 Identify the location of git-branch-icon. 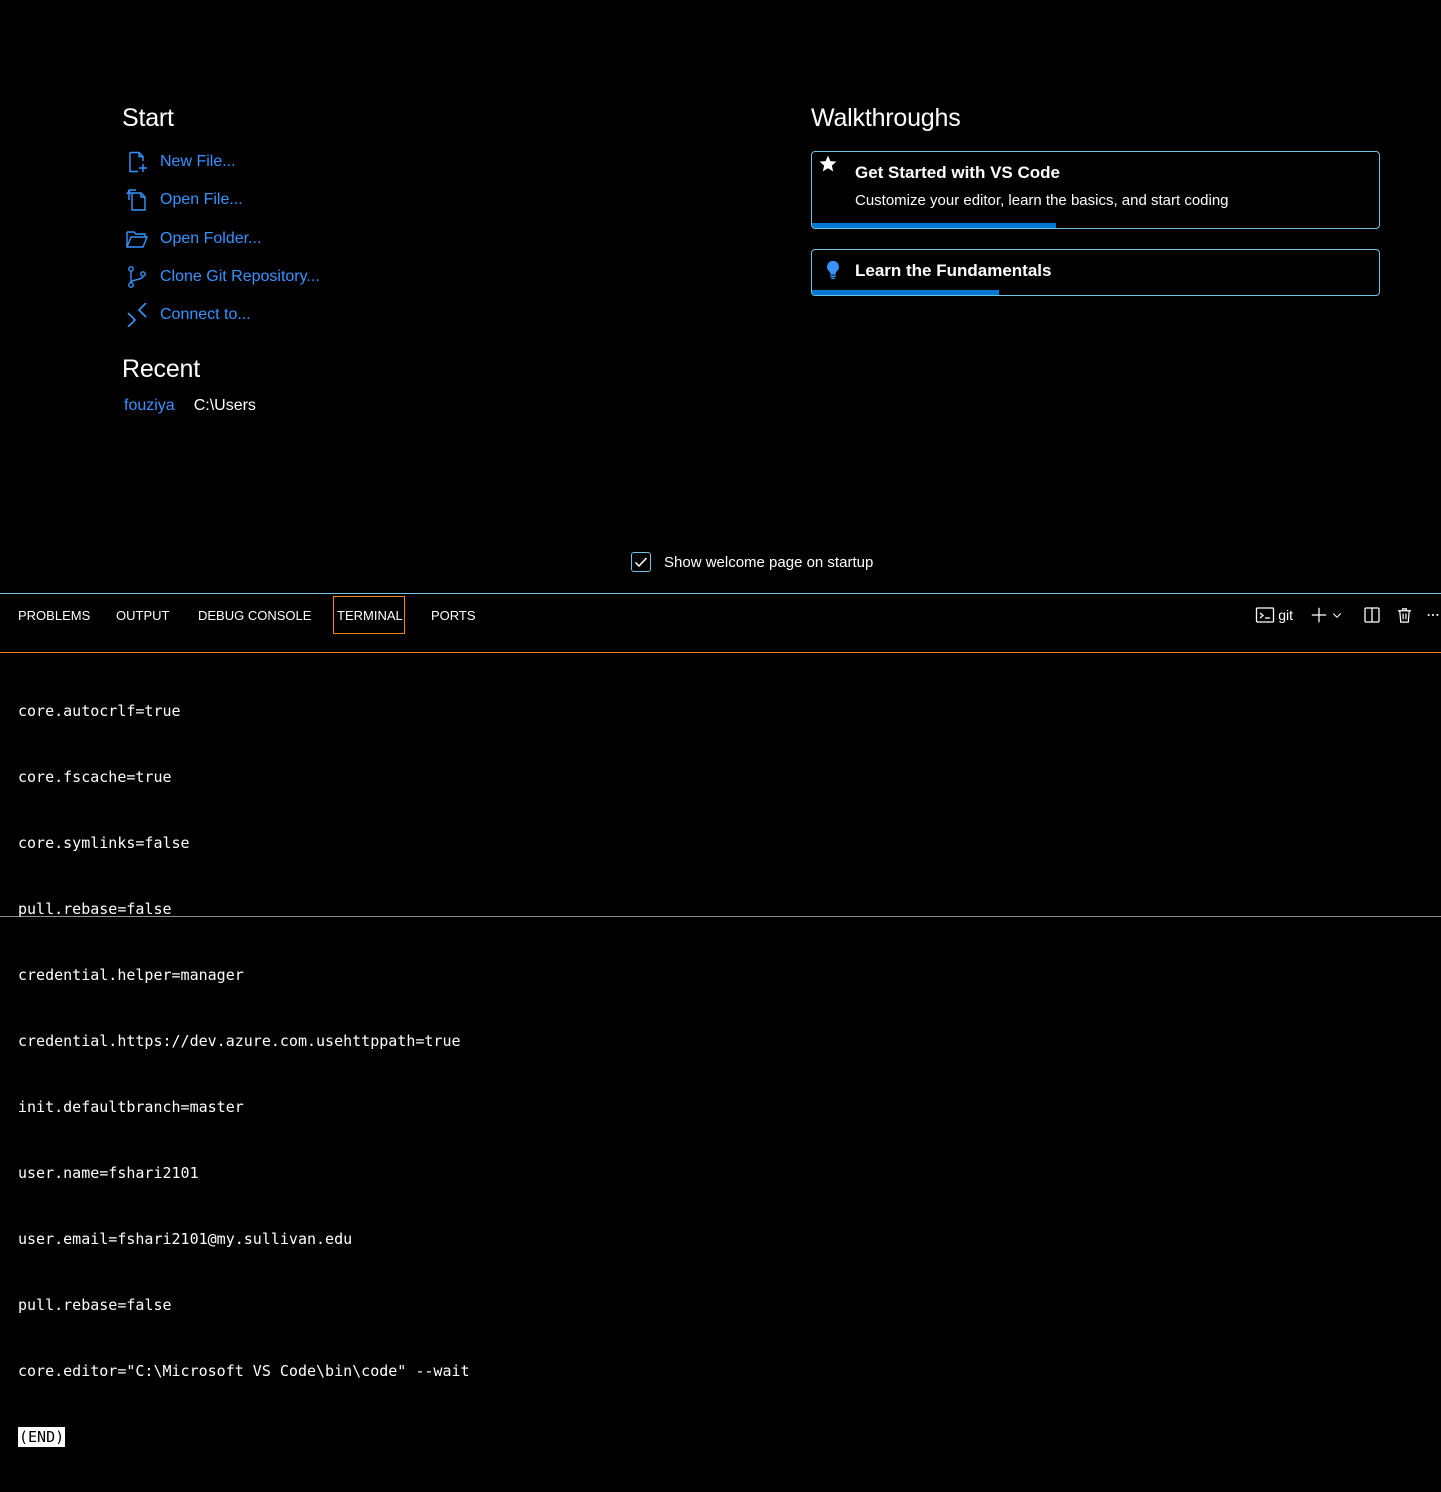
(137, 277).